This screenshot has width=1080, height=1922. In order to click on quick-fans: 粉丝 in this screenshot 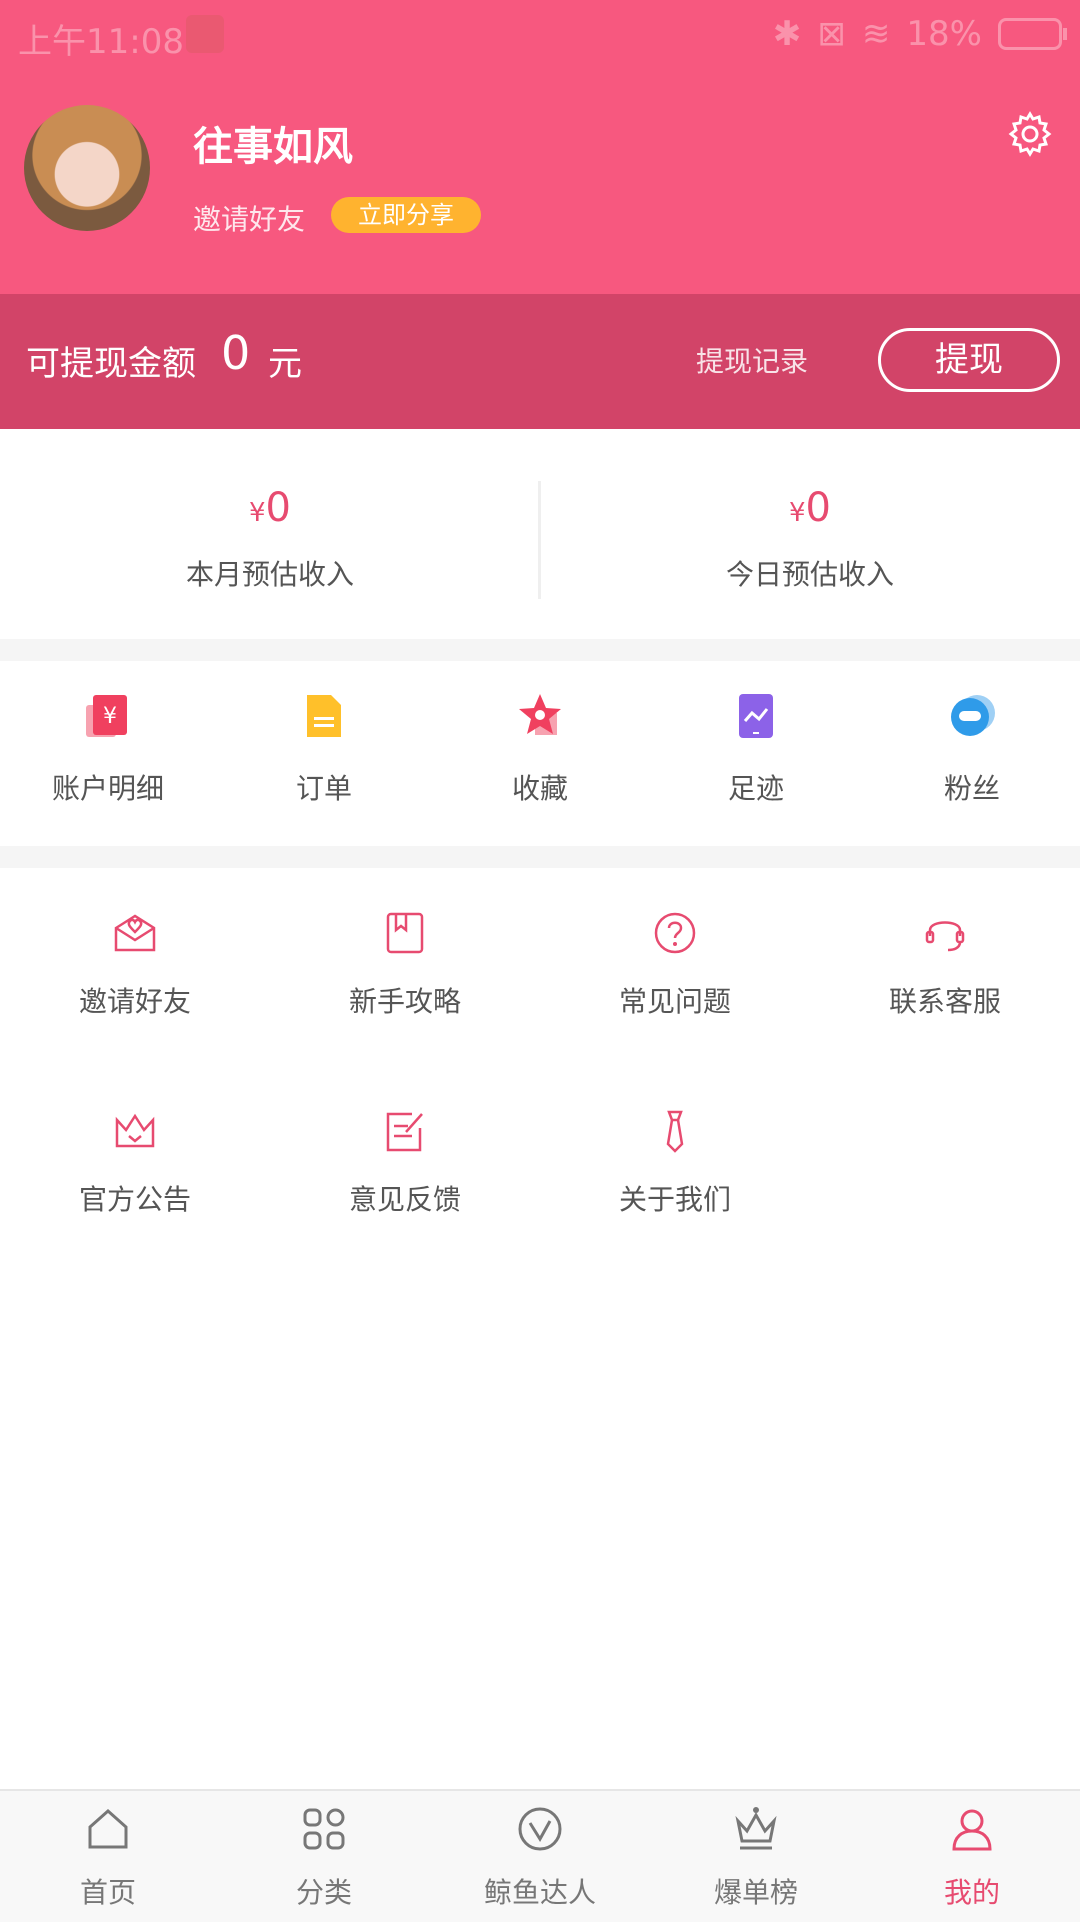, I will do `click(972, 753)`.